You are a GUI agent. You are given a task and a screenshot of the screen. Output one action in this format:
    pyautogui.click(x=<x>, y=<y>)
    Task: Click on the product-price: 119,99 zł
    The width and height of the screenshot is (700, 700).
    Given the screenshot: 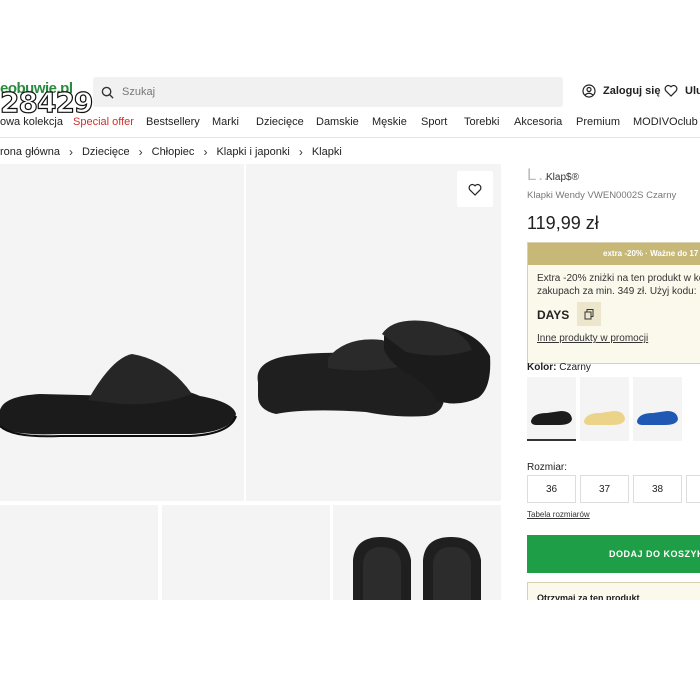 What is the action you would take?
    pyautogui.click(x=563, y=223)
    